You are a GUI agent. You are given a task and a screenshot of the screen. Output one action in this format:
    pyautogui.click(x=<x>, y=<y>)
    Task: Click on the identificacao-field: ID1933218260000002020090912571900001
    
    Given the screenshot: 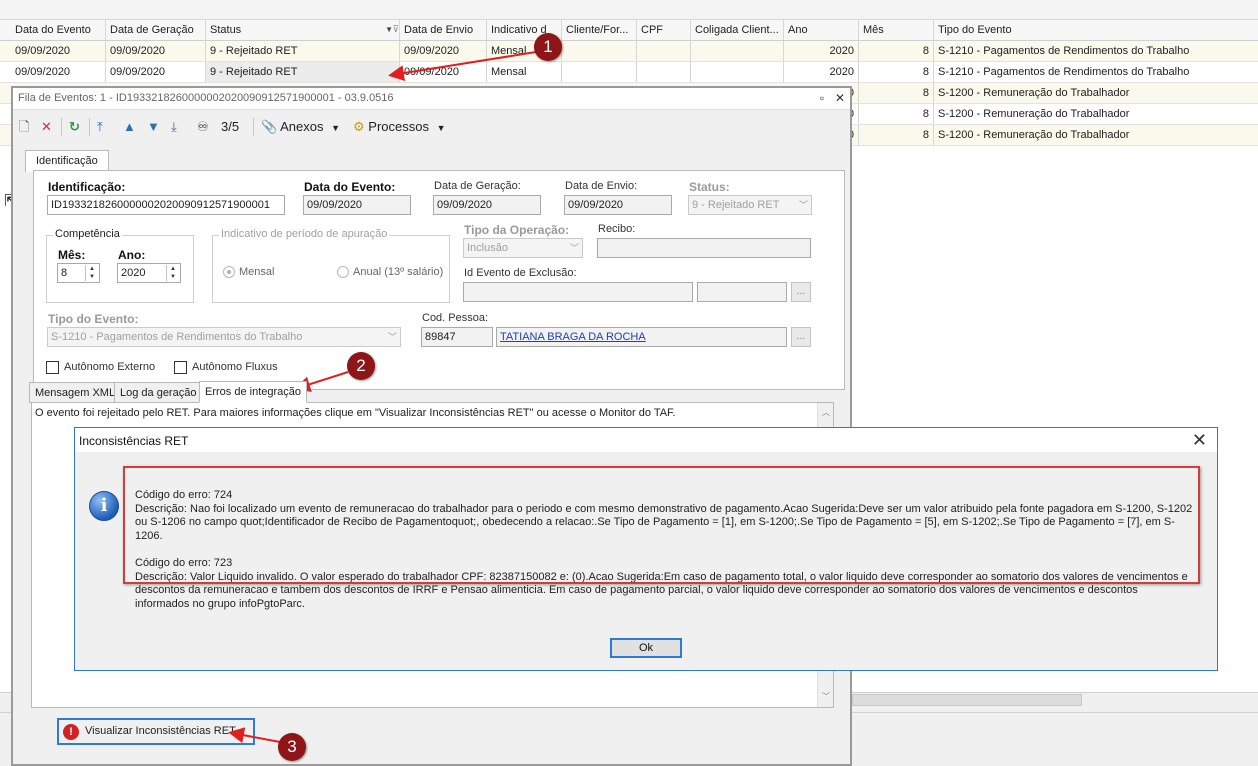 What is the action you would take?
    pyautogui.click(x=166, y=205)
    